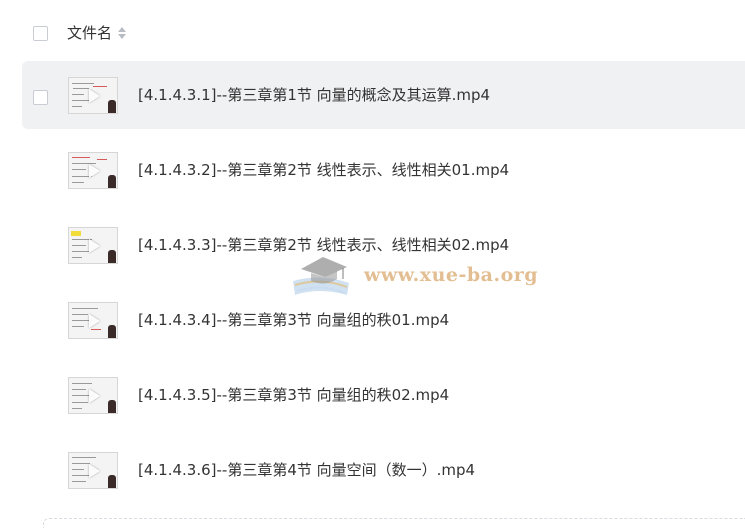 The height and width of the screenshot is (528, 745). What do you see at coordinates (40, 33) in the screenshot?
I see `select-all-checkbox` at bounding box center [40, 33].